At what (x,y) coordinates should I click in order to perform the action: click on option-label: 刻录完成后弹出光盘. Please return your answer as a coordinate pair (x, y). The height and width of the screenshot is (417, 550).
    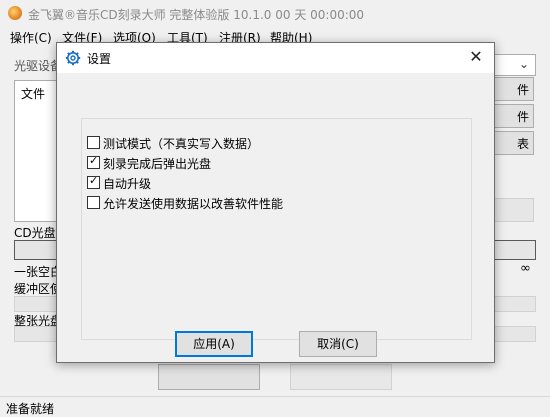
    Looking at the image, I should click on (157, 164).